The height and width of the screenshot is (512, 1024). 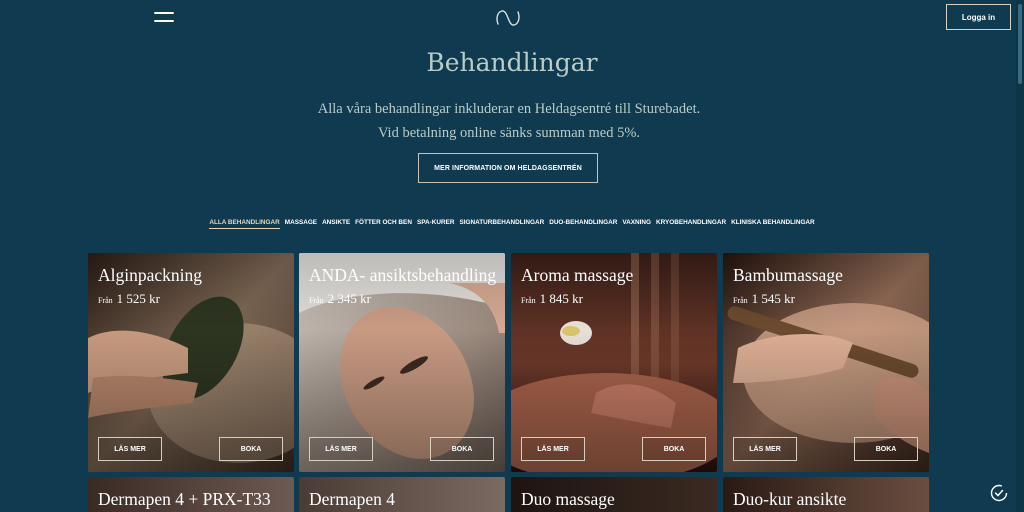 I want to click on card-title: ANDA- ansiktsbehandling, so click(x=403, y=275).